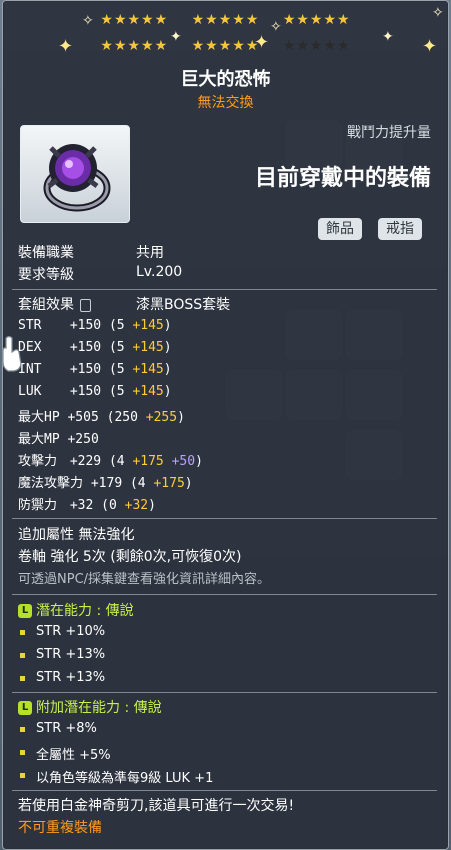  Describe the element at coordinates (225, 103) in the screenshot. I see `trade-status: 無法交換` at that location.